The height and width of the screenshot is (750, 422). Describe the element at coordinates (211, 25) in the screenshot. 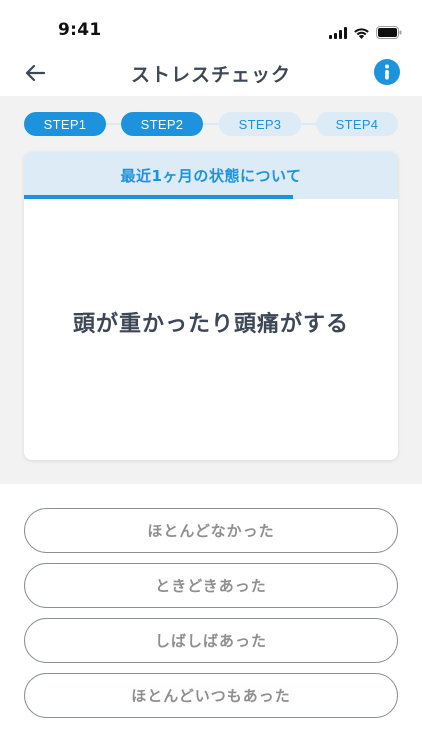

I see `status-bar: 9:41` at that location.